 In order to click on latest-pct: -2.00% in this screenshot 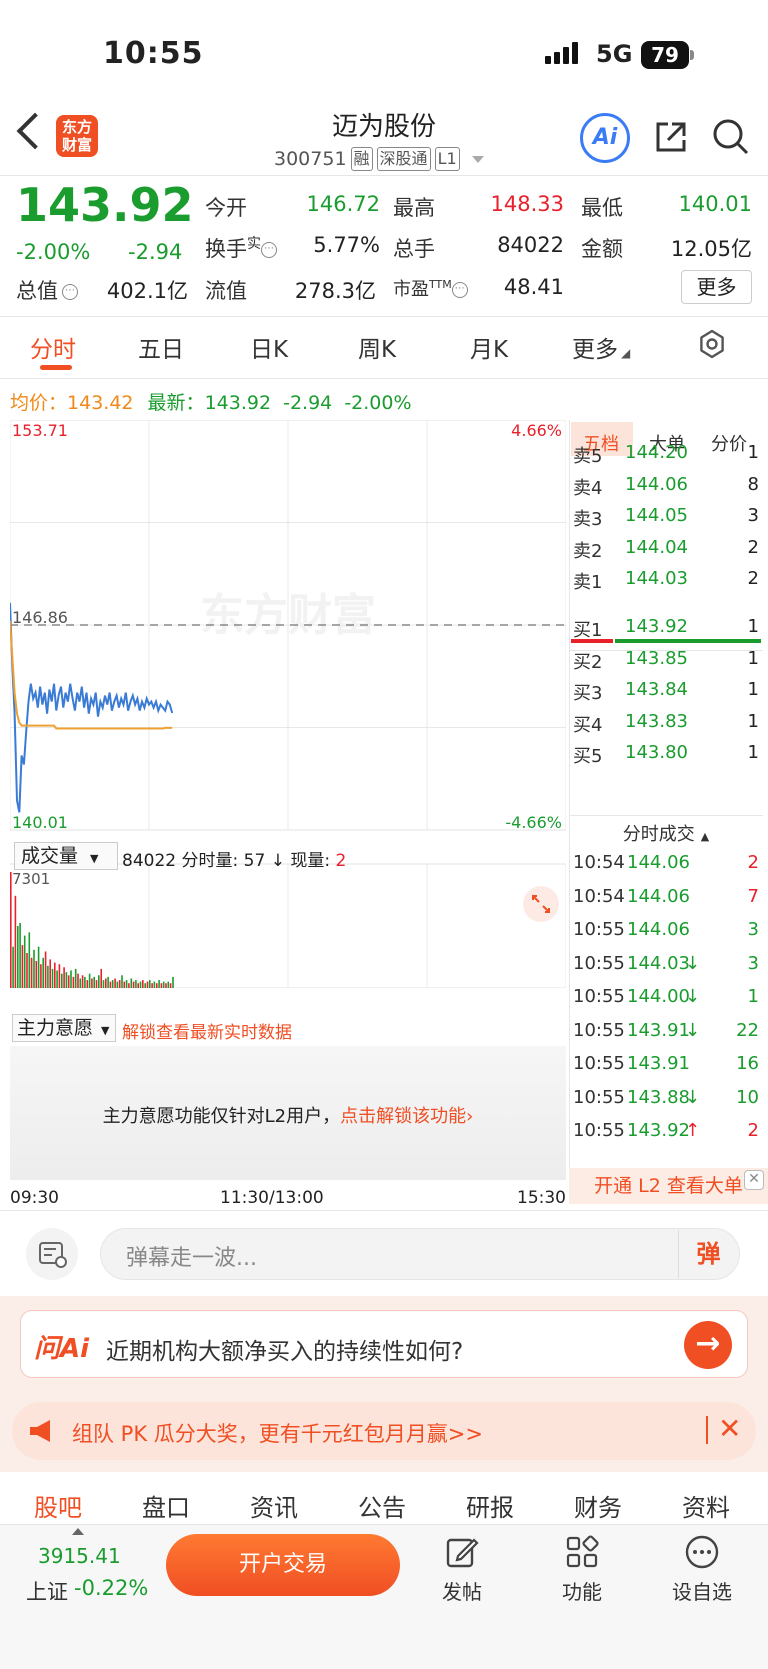, I will do `click(378, 403)`.